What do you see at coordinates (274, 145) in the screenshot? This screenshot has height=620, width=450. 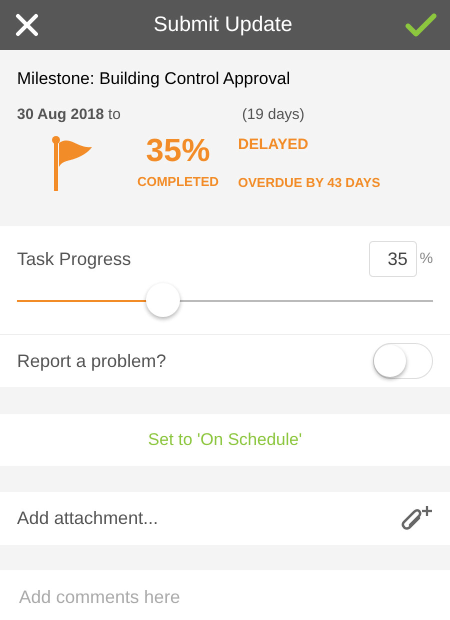 I see `status-text: DELAYED` at bounding box center [274, 145].